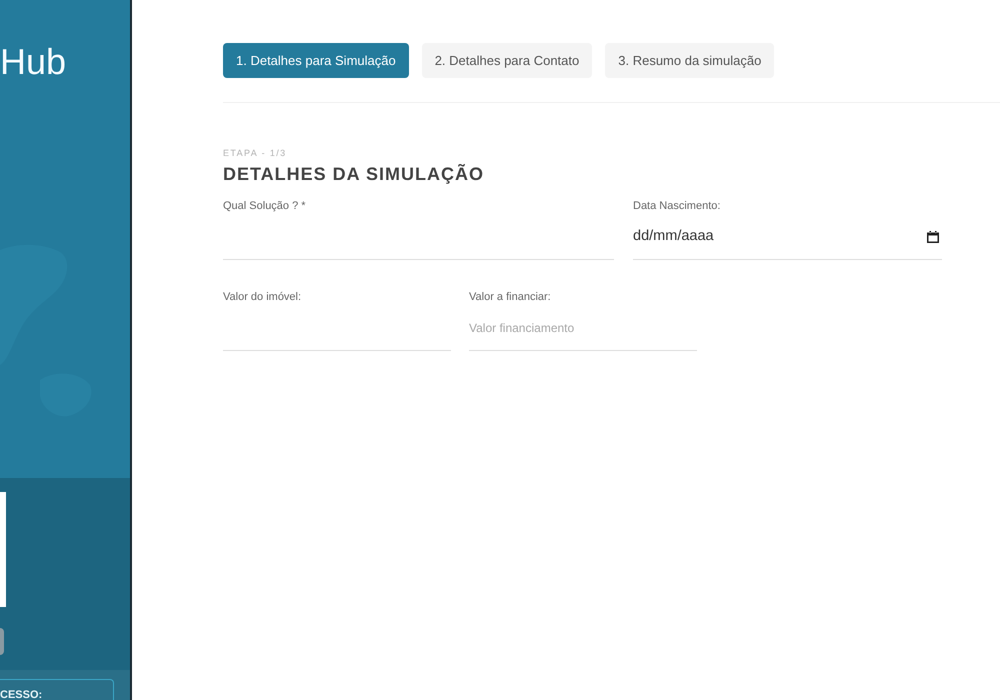 The height and width of the screenshot is (700, 1000). I want to click on section-title: DETALHES DA SIMULAÇÃO, so click(354, 174).